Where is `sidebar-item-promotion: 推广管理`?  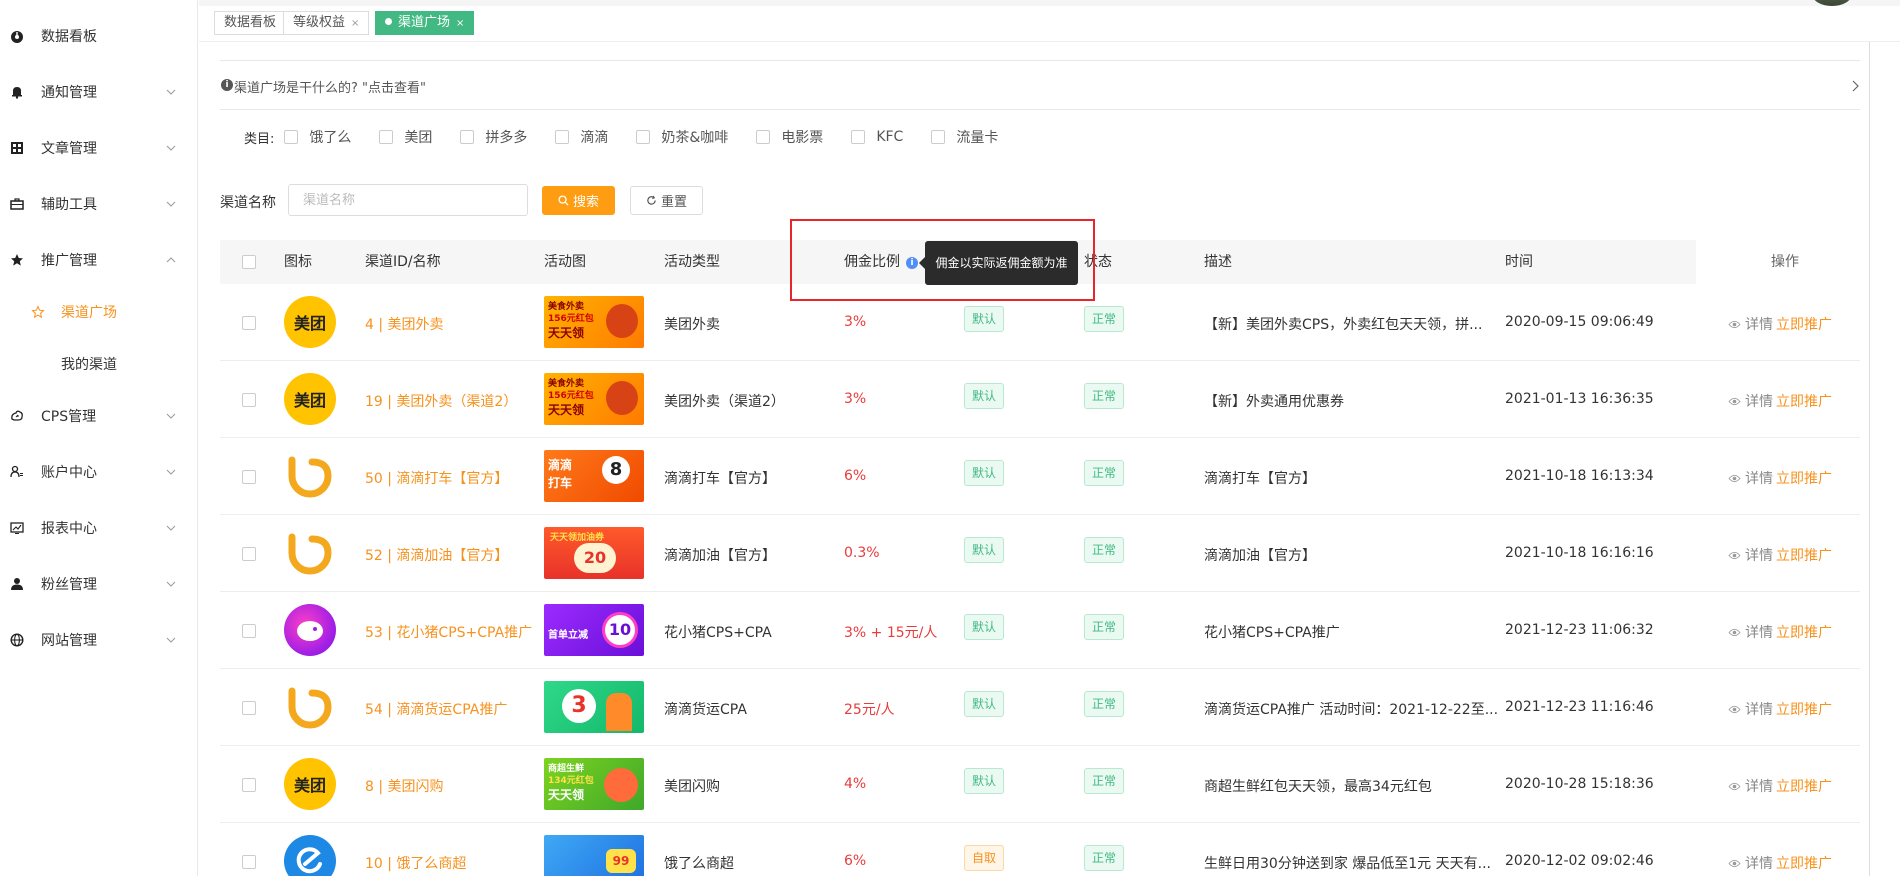
sidebar-item-promotion: 推广管理 is located at coordinates (99, 260).